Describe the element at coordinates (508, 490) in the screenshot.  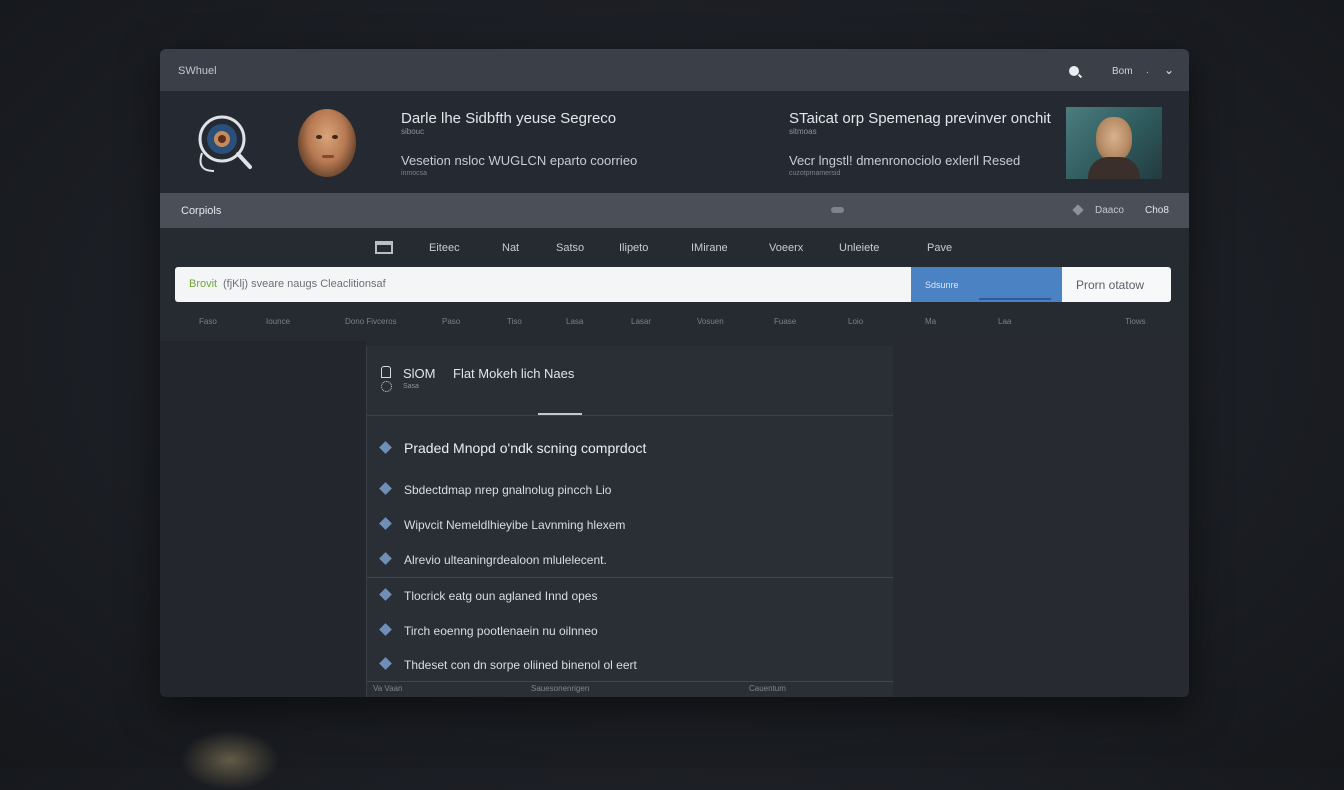
I see `list-item-label: Sbdectdmap nrep gnalnolug pincch Lio` at that location.